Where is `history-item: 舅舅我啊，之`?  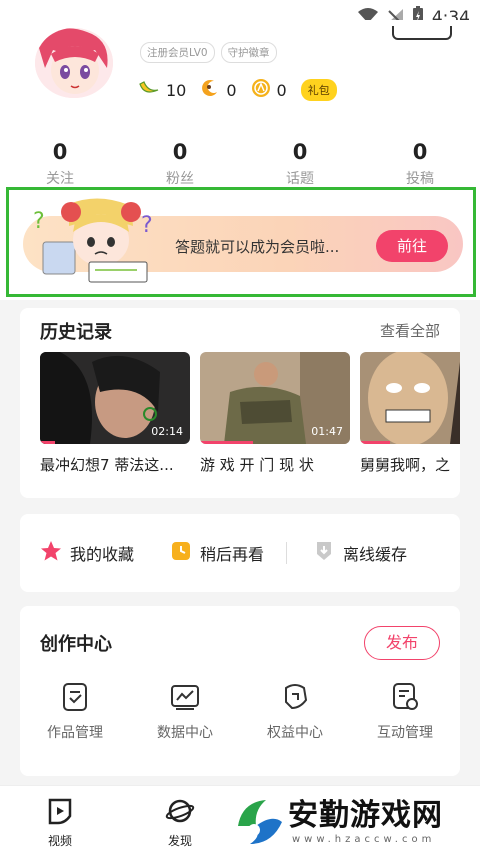
history-item: 舅舅我啊，之 is located at coordinates (410, 413).